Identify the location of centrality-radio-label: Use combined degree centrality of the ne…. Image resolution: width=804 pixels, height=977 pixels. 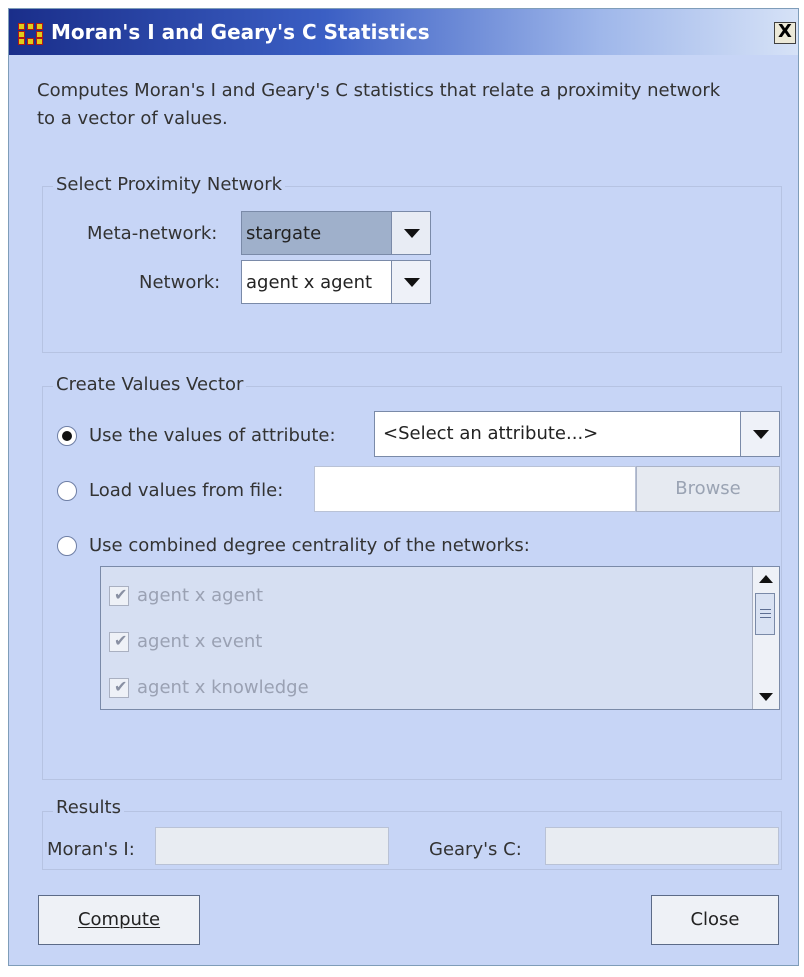
(309, 545).